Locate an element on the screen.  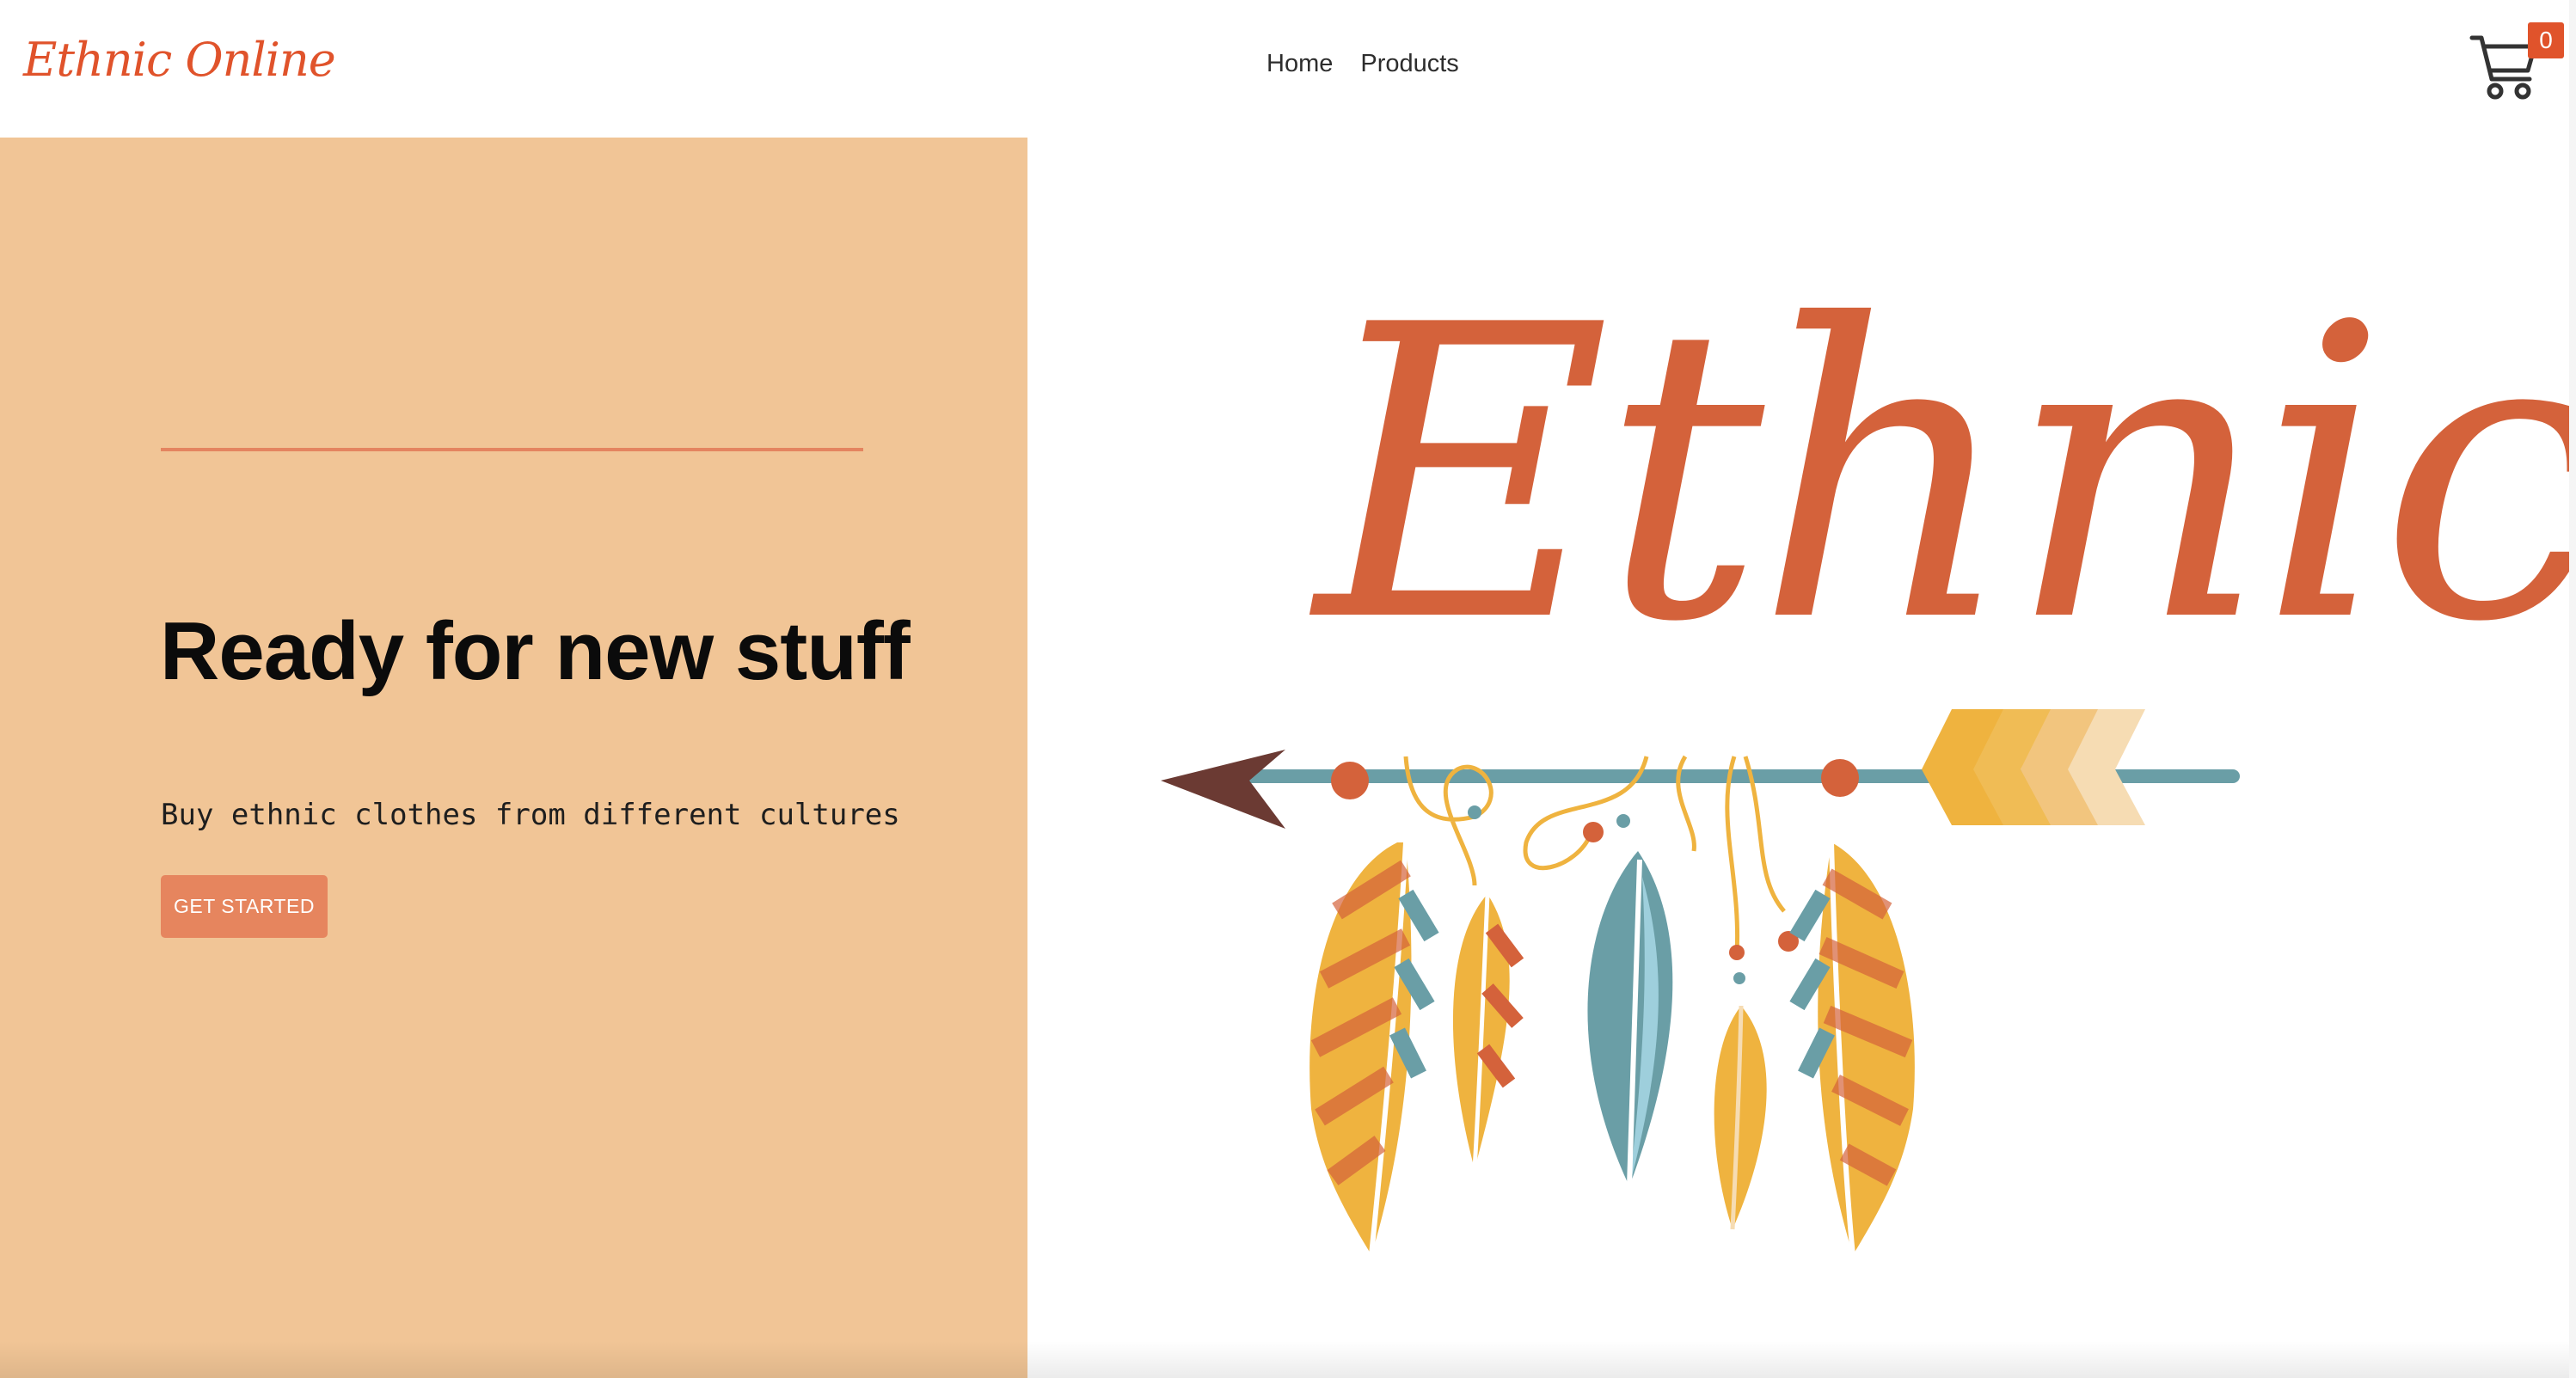
hanging-strings is located at coordinates (1594, 855).